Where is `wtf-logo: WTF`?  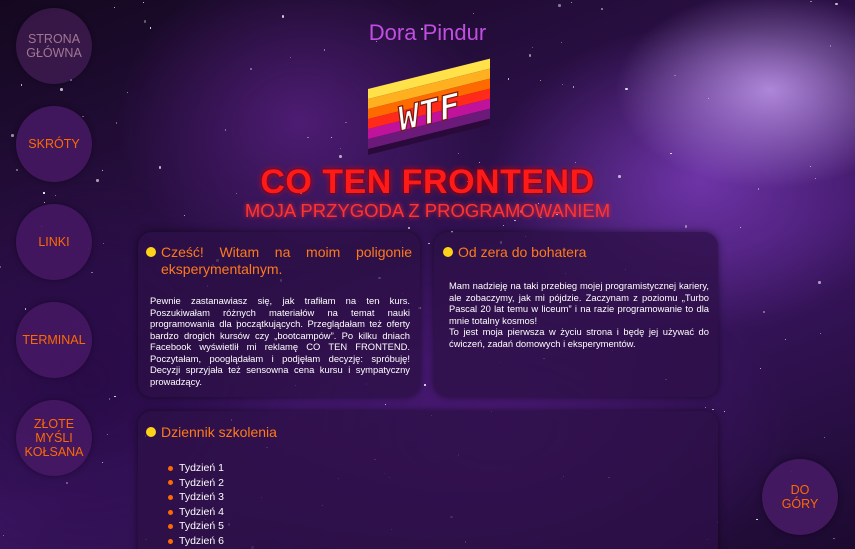
wtf-logo: WTF is located at coordinates (429, 106).